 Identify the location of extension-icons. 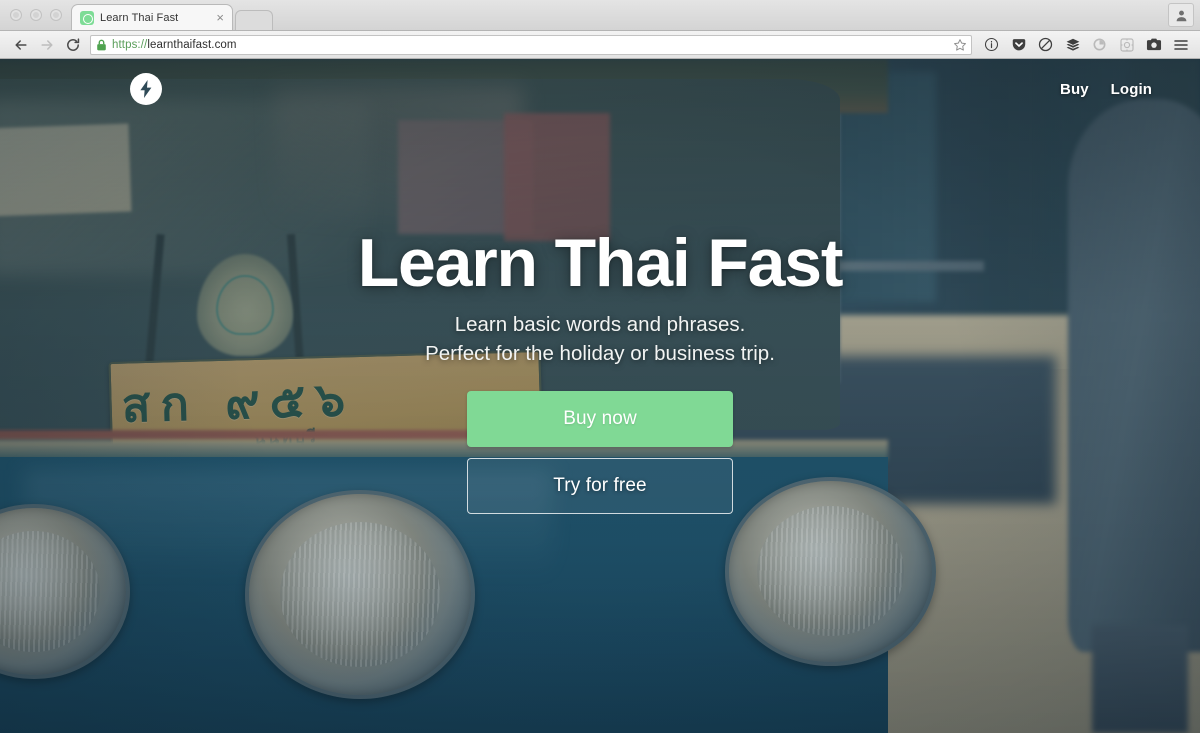
(1086, 45).